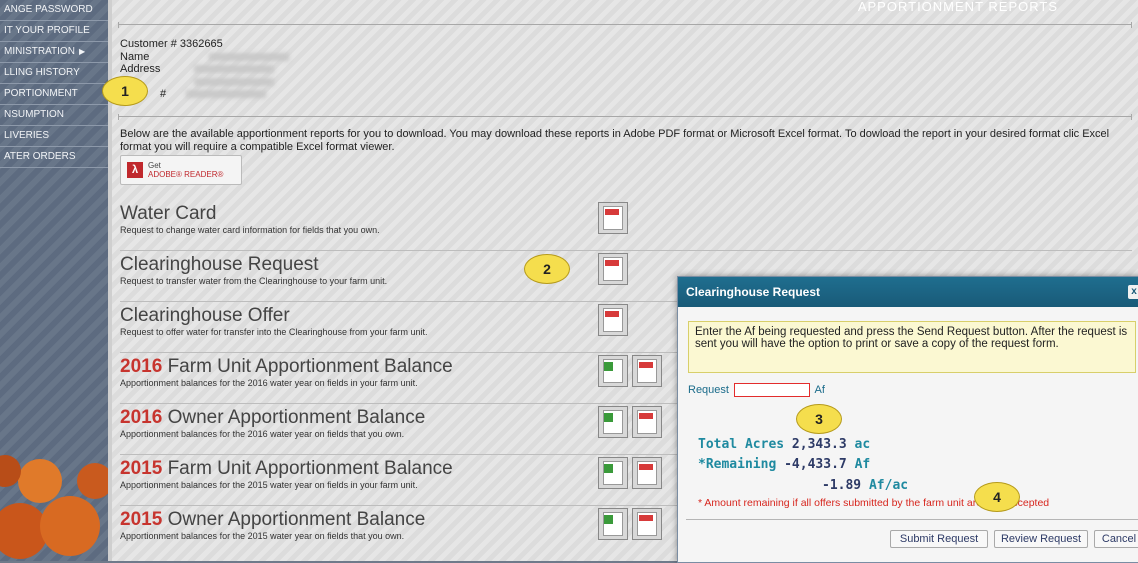  What do you see at coordinates (819, 389) in the screenshot?
I see `request-unit: Af` at bounding box center [819, 389].